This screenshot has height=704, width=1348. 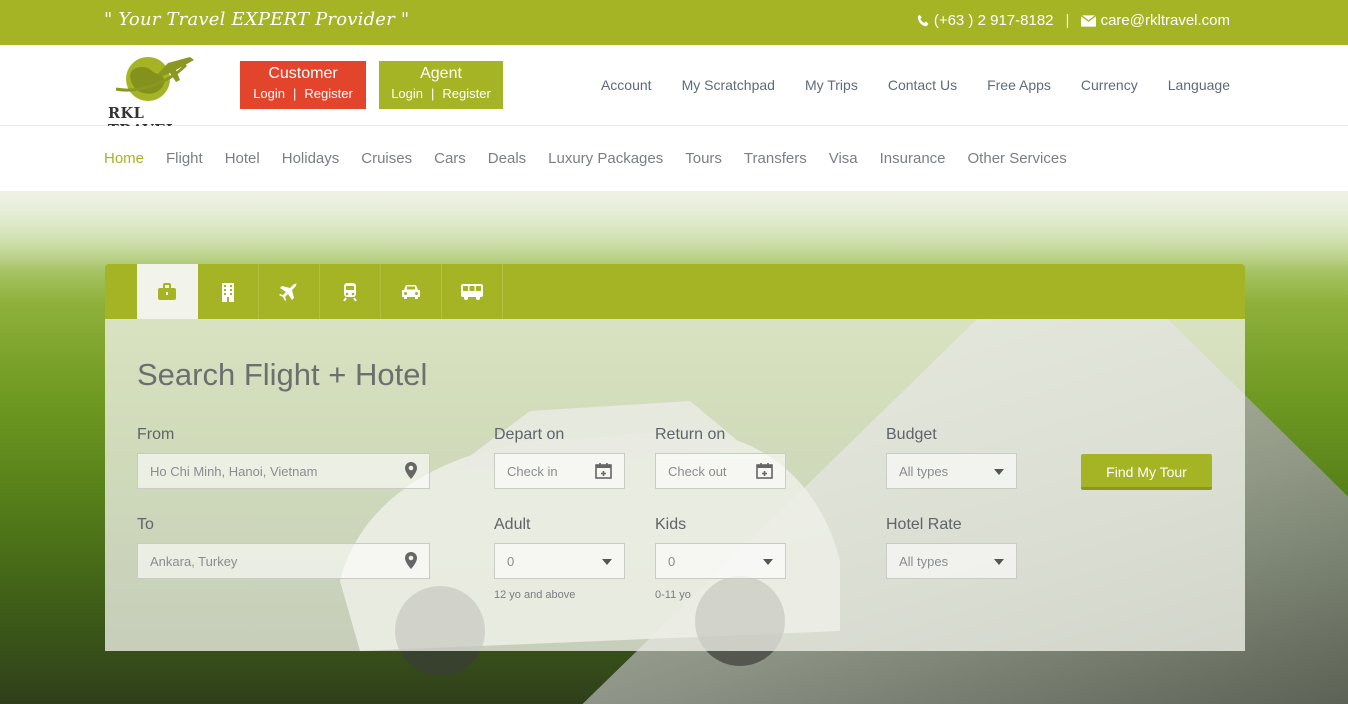 What do you see at coordinates (311, 158) in the screenshot?
I see `nav-holidays: Holidays` at bounding box center [311, 158].